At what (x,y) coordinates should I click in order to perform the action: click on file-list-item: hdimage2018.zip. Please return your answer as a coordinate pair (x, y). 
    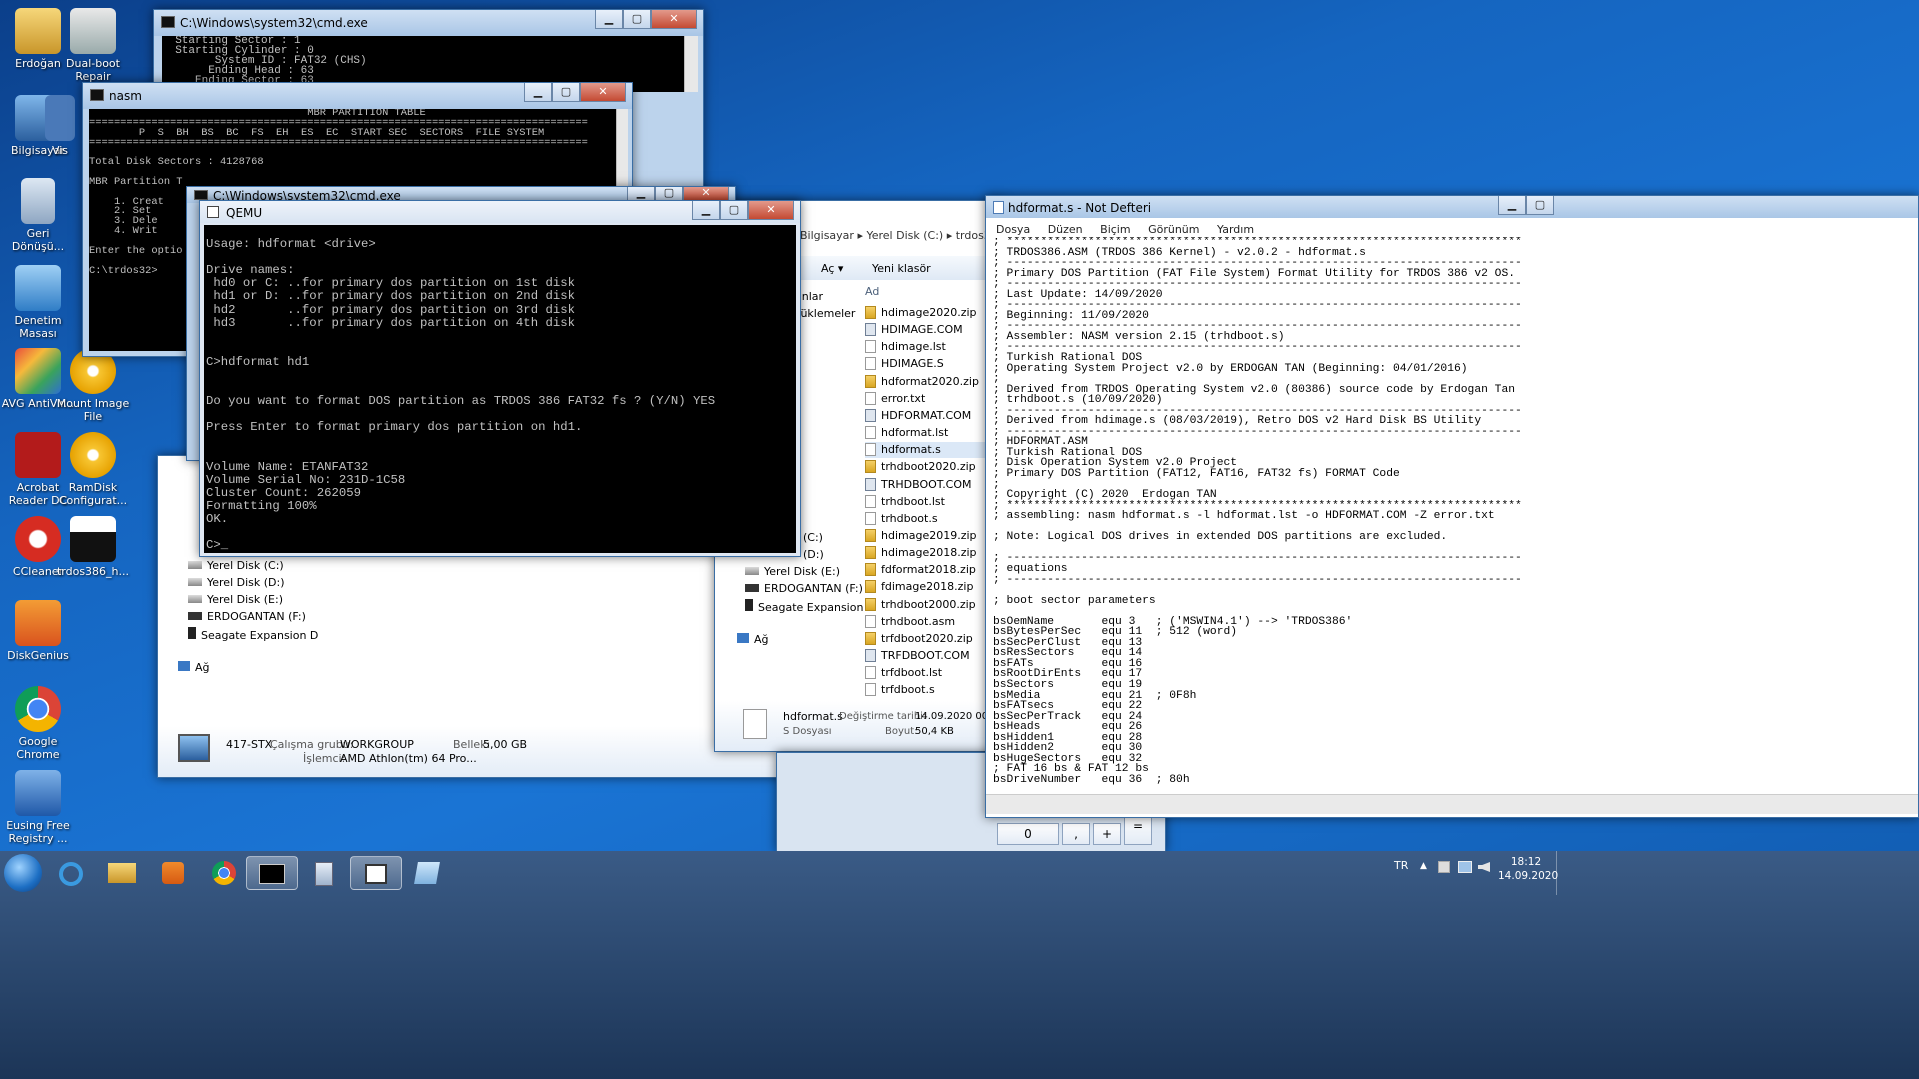
    Looking at the image, I should click on (935, 553).